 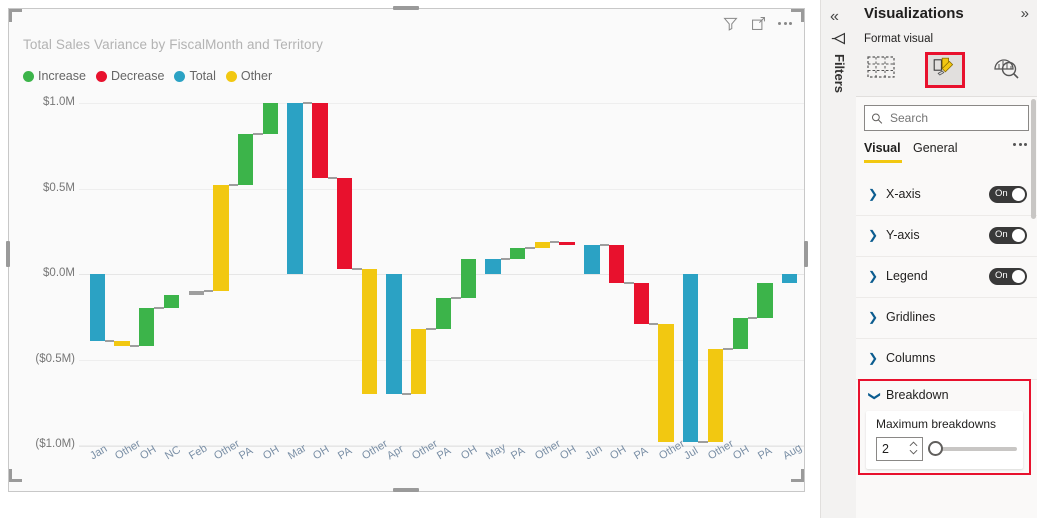 What do you see at coordinates (806, 254) in the screenshot?
I see `resize-handle-right` at bounding box center [806, 254].